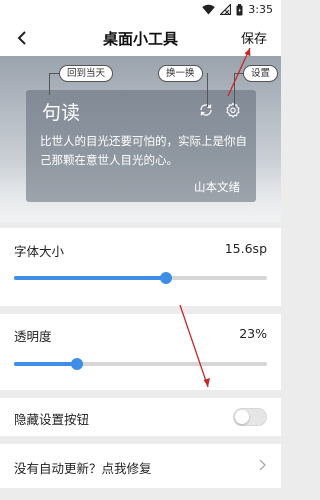 This screenshot has width=320, height=500. I want to click on page-title: 桌面小工具, so click(140, 39).